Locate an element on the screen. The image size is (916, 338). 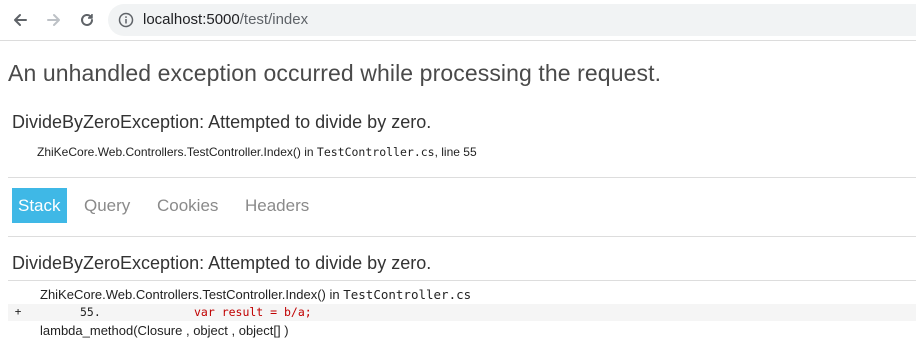
back-button is located at coordinates (20, 20).